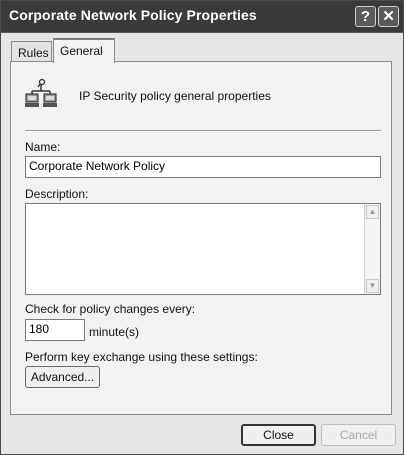 This screenshot has height=455, width=404. What do you see at coordinates (55, 330) in the screenshot?
I see `policy-check-interval-field: 180` at bounding box center [55, 330].